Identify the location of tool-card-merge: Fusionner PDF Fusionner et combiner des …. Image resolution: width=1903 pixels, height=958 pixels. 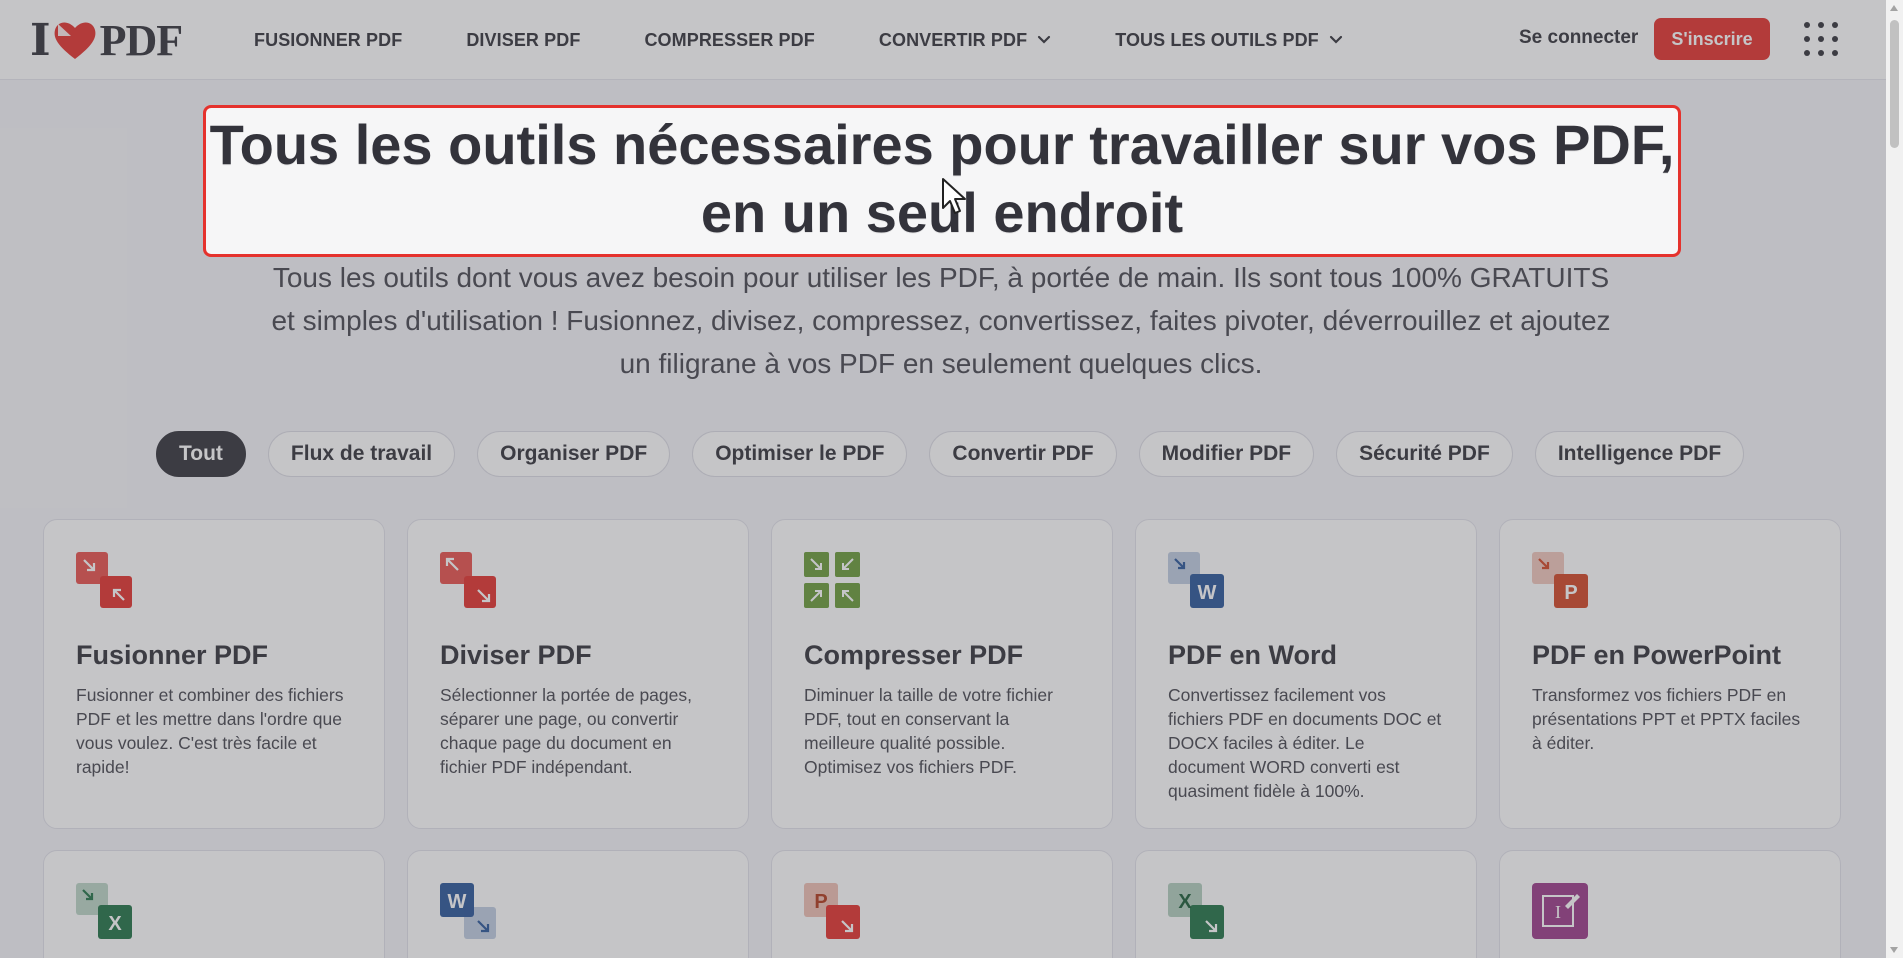
(214, 674).